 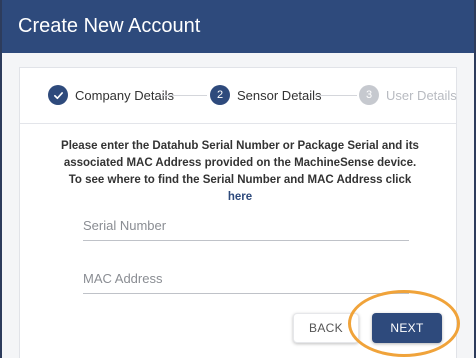 I want to click on dialog-title: Create New Account, so click(x=238, y=26).